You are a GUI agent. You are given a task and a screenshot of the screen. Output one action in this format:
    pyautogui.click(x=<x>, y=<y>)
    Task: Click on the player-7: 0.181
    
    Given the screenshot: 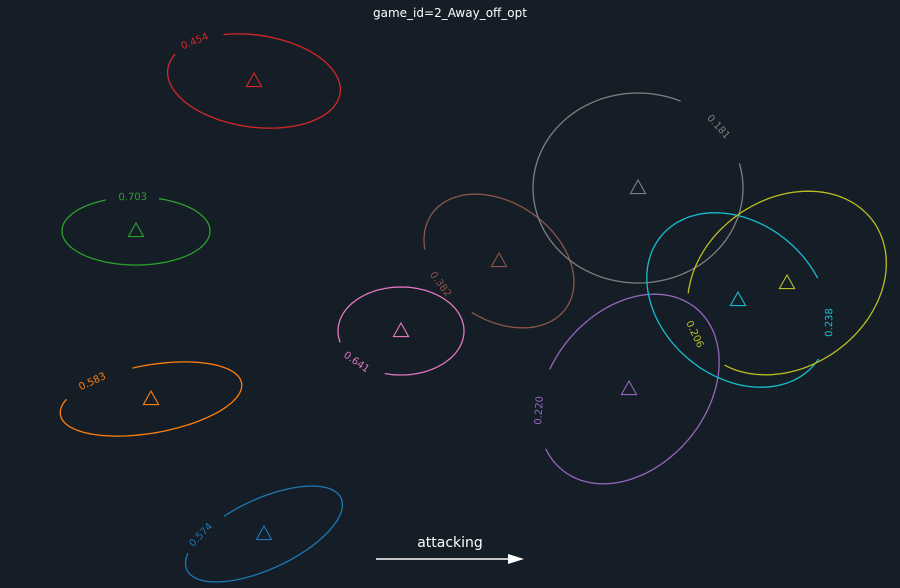 What is the action you would take?
    pyautogui.click(x=638, y=188)
    